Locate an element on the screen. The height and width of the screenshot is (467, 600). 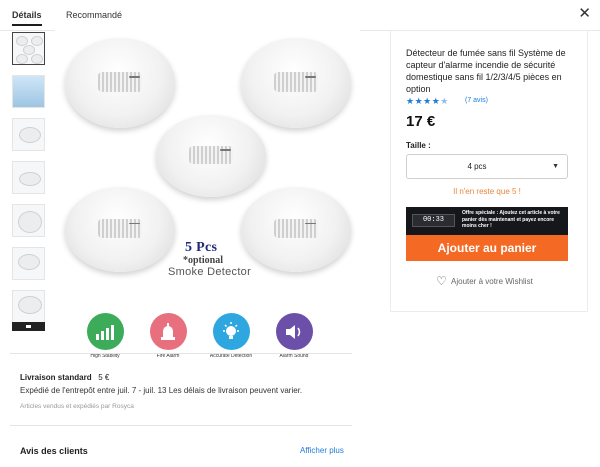
growth-chart-icon is located at coordinates (105, 331).